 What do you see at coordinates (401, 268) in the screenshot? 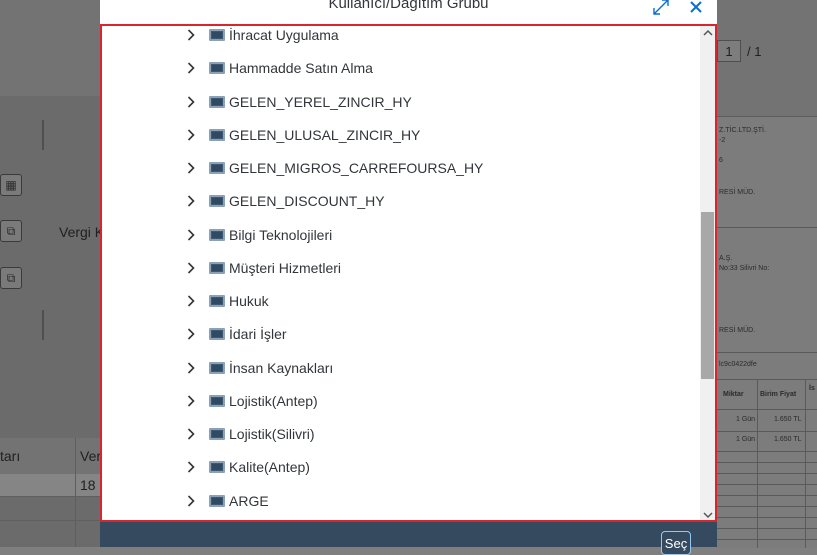
I see `tree-item: Müşteri Hizmetleri` at bounding box center [401, 268].